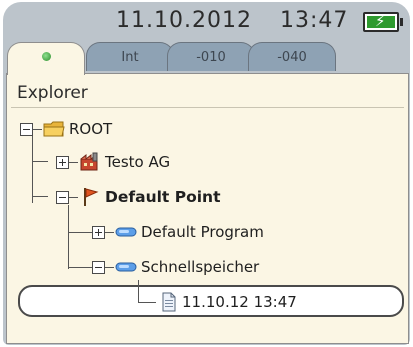  Describe the element at coordinates (91, 197) in the screenshot. I see `flag-icon` at that location.